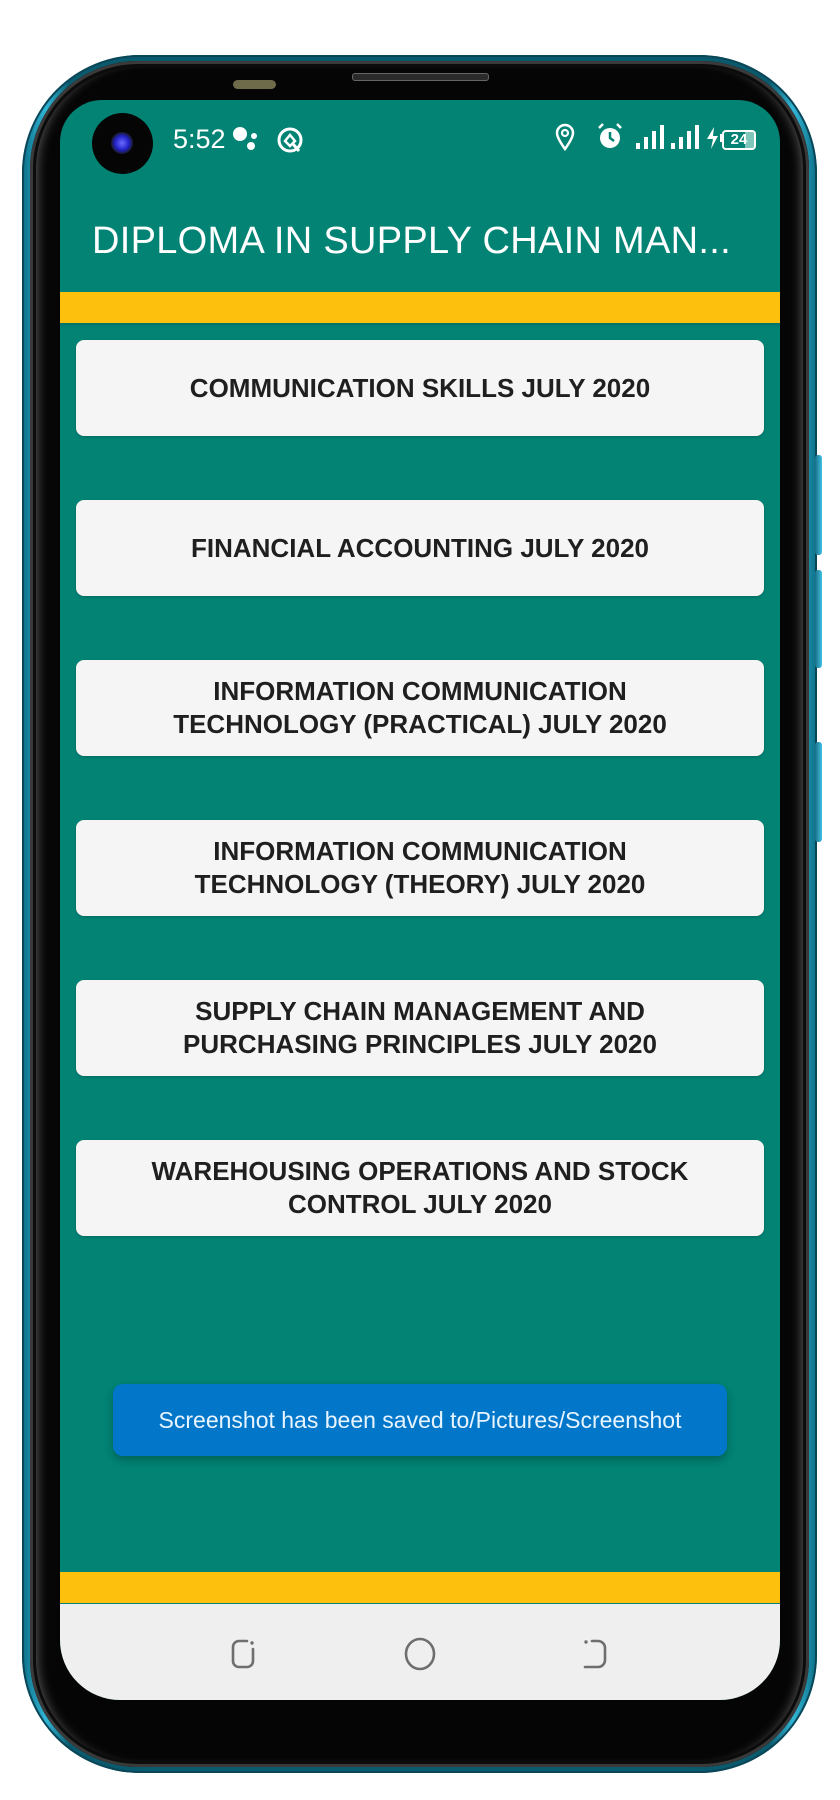 The height and width of the screenshot is (1800, 840). I want to click on subject-card-financial-accounting: FINANCIAL ACCOUNTING JULY 2020, so click(420, 548).